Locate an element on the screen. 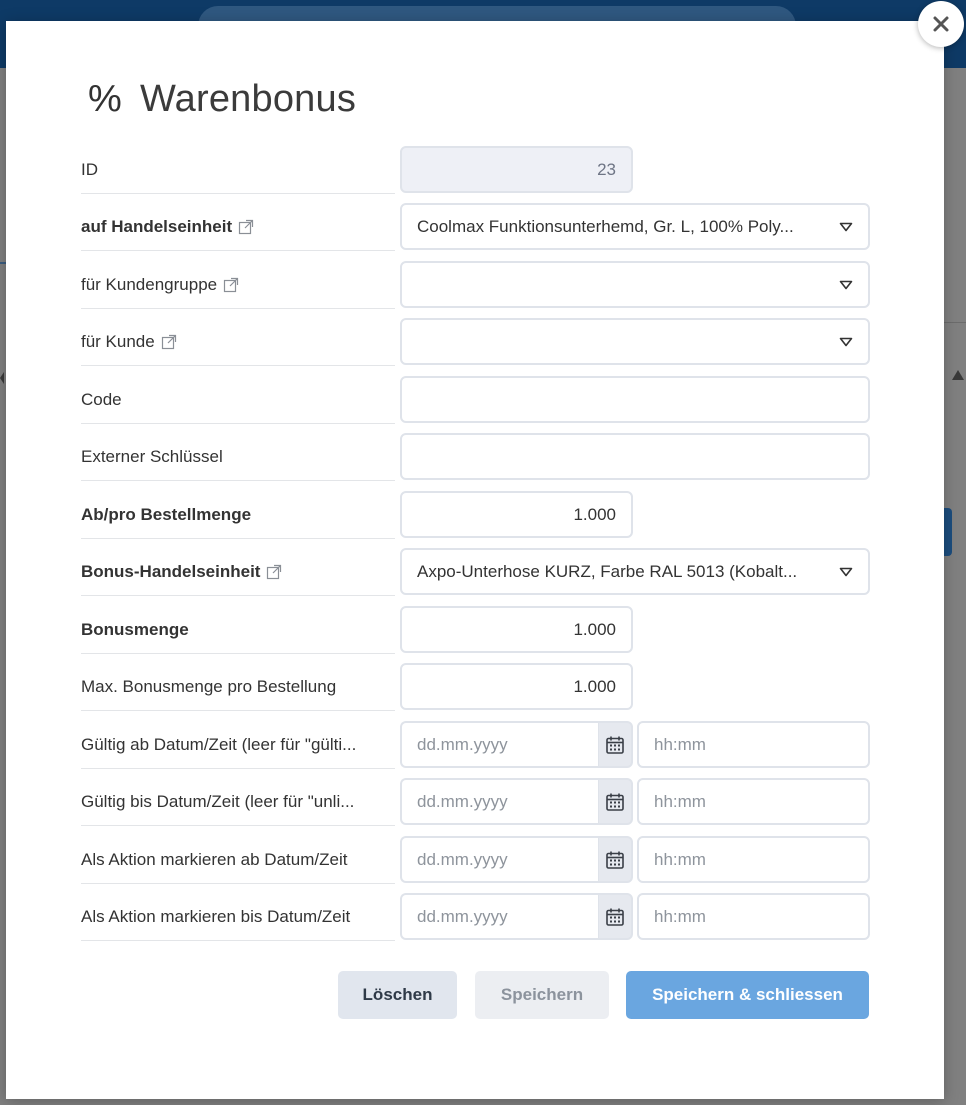 The height and width of the screenshot is (1105, 966). dialog-title: % Warenbonus is located at coordinates (222, 99).